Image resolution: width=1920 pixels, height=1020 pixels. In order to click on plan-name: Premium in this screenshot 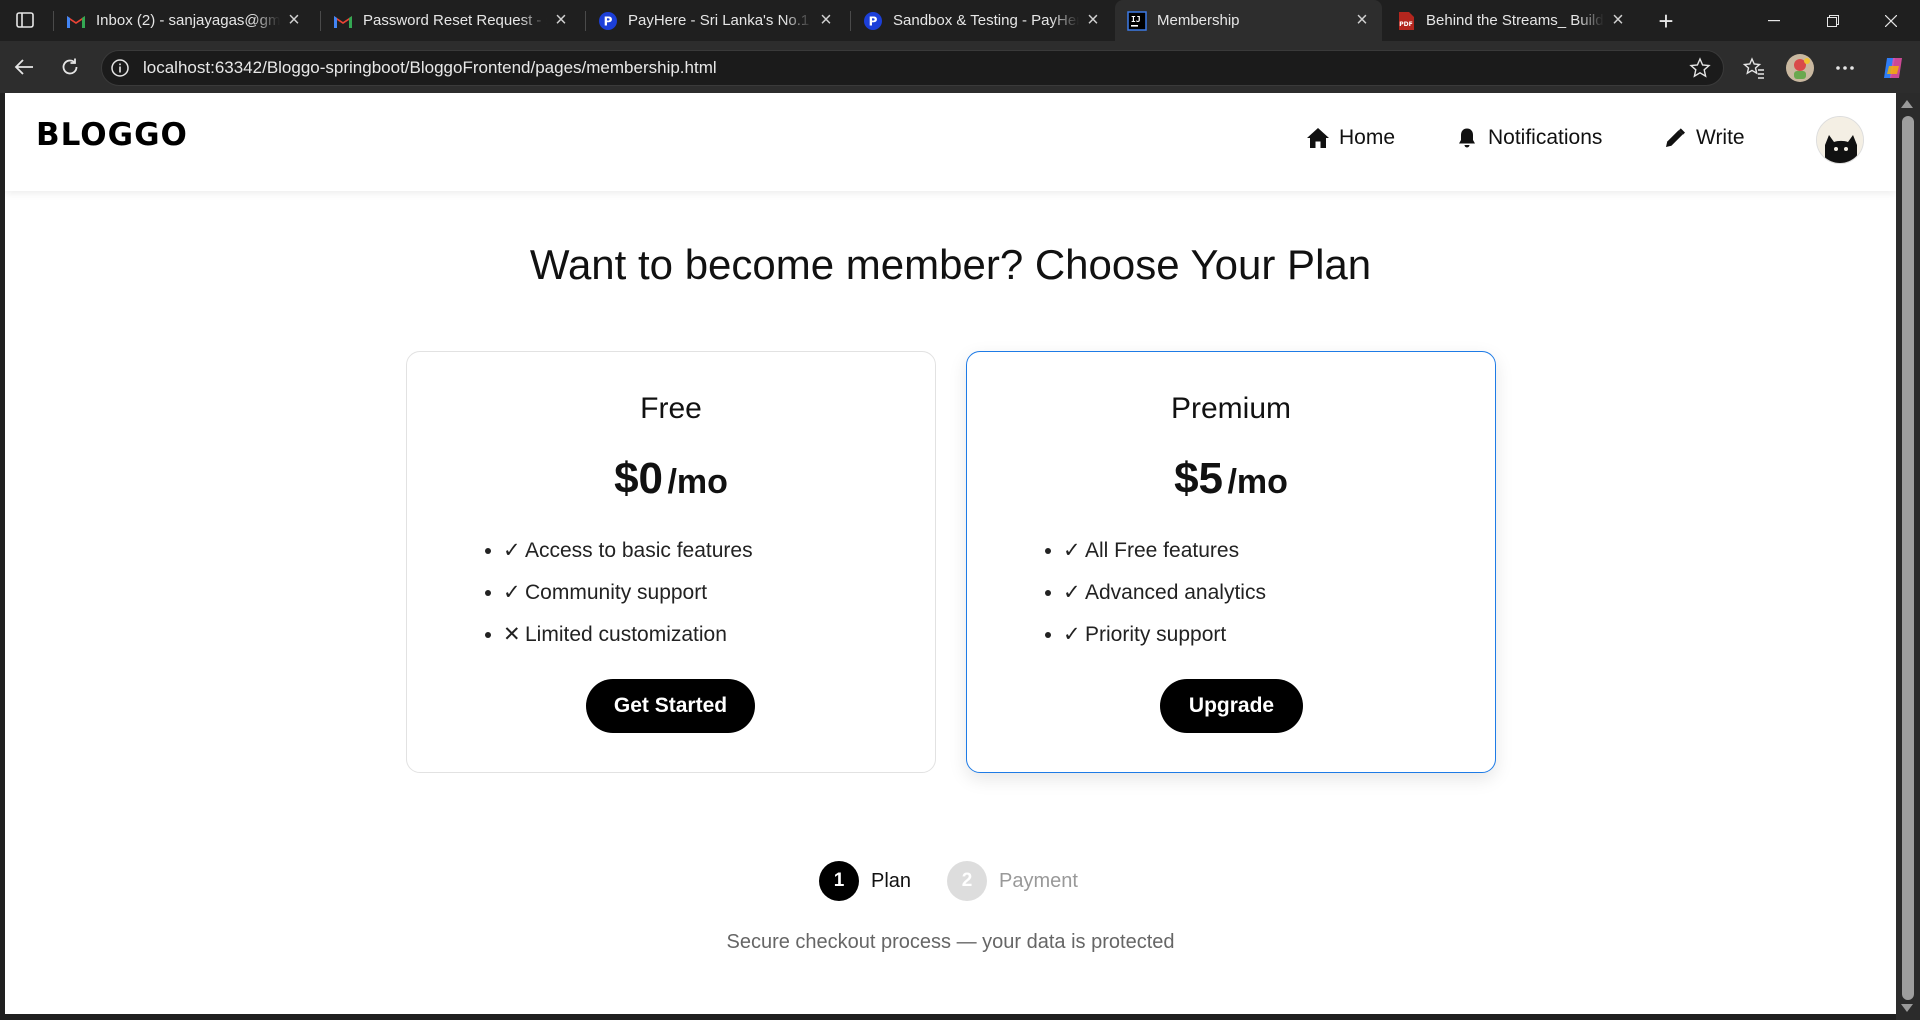, I will do `click(1230, 408)`.